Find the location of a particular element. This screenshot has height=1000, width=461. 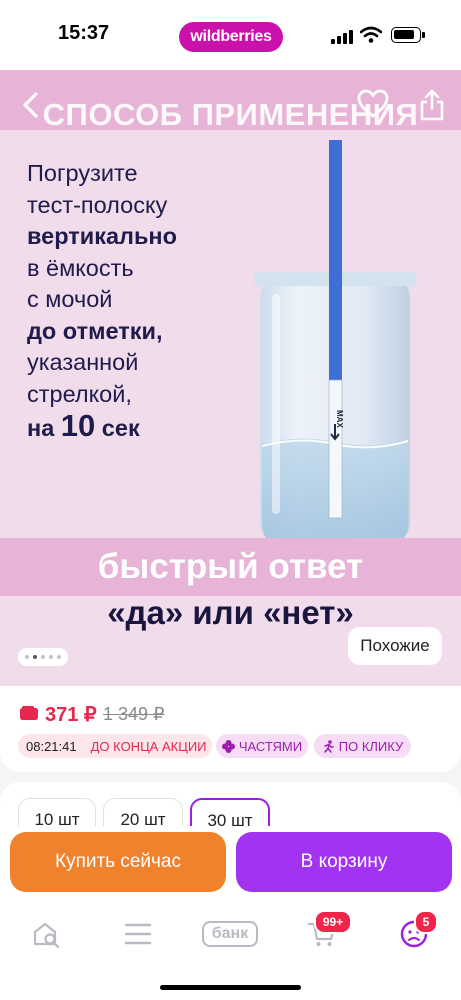

beaker-illustration: MAX is located at coordinates (335, 342).